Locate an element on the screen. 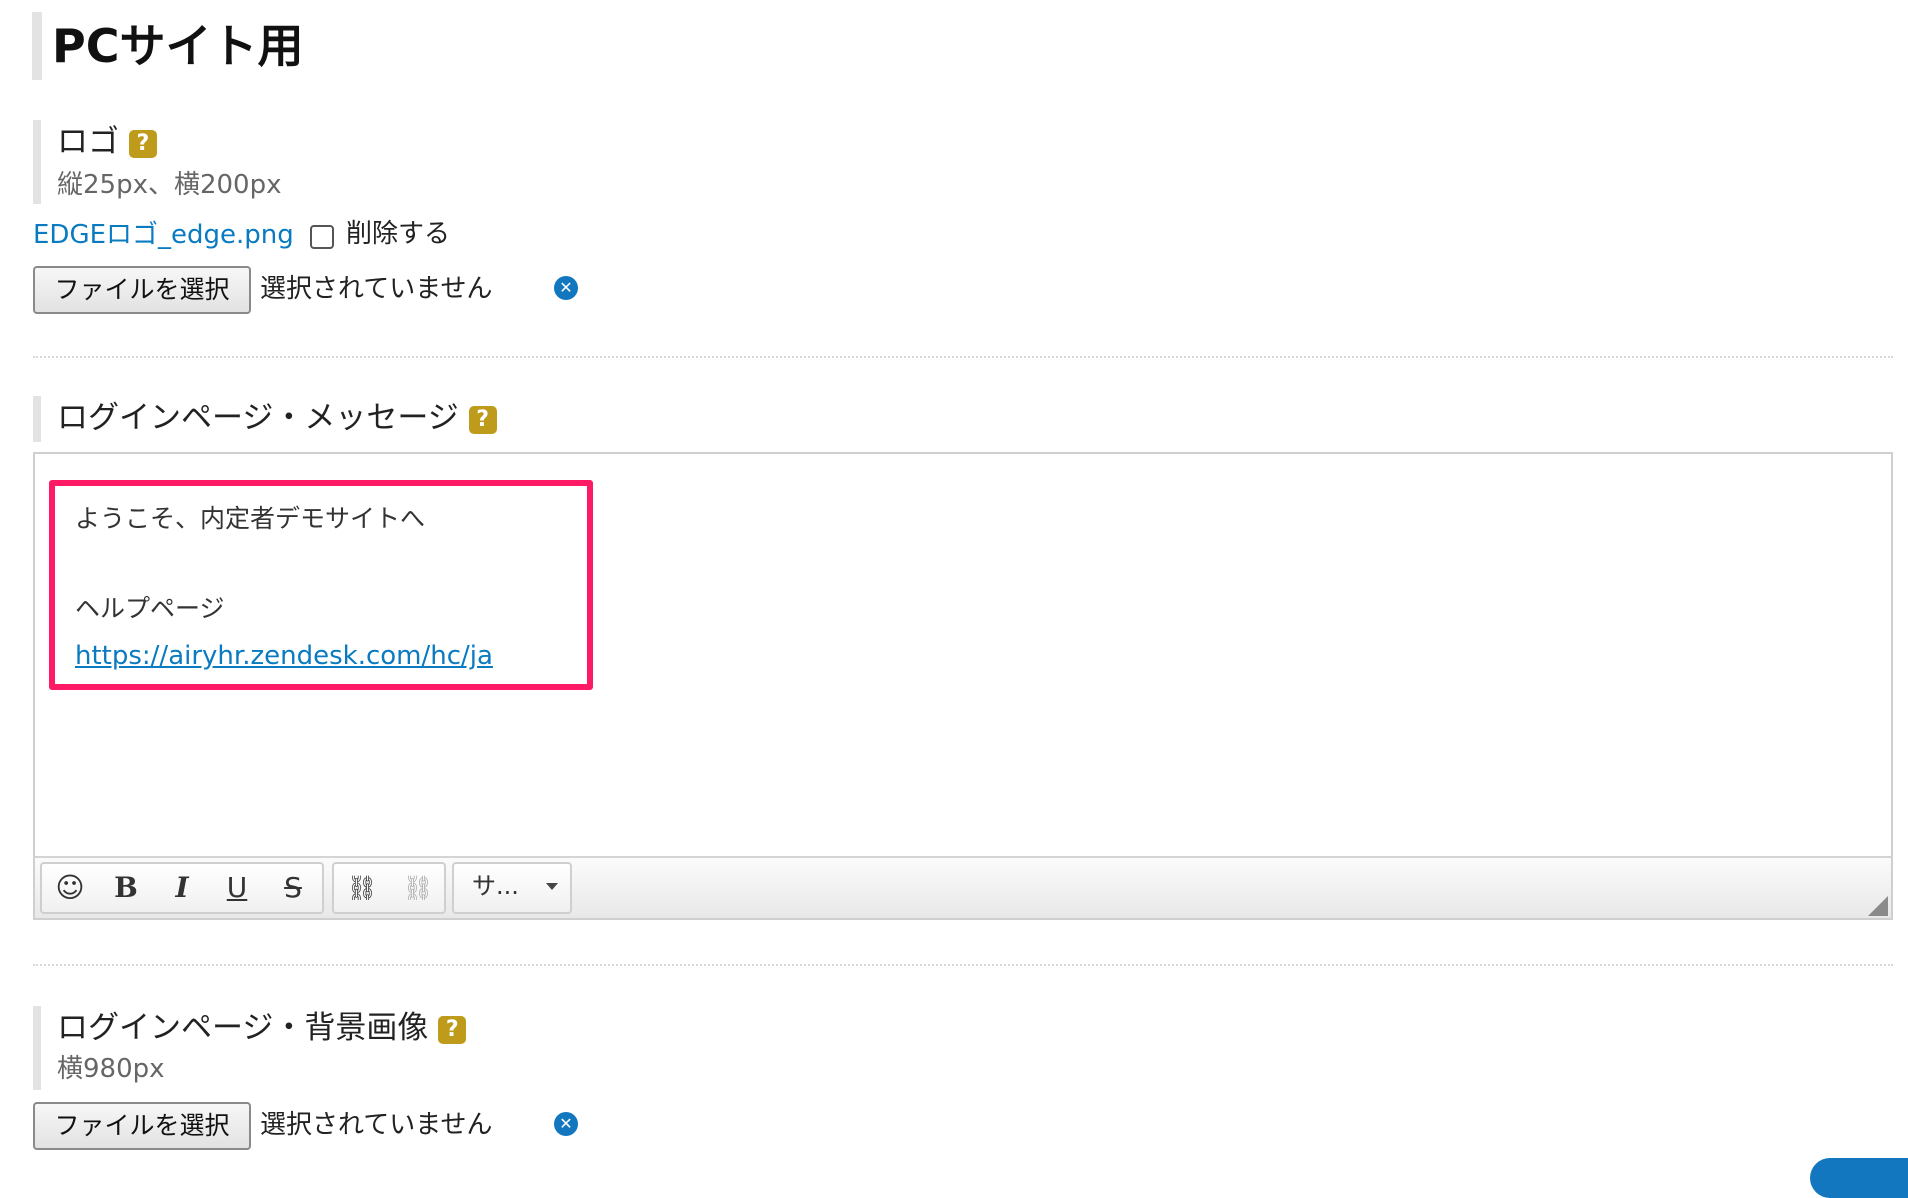 This screenshot has height=1198, width=1908. strikethrough-button: S is located at coordinates (293, 888).